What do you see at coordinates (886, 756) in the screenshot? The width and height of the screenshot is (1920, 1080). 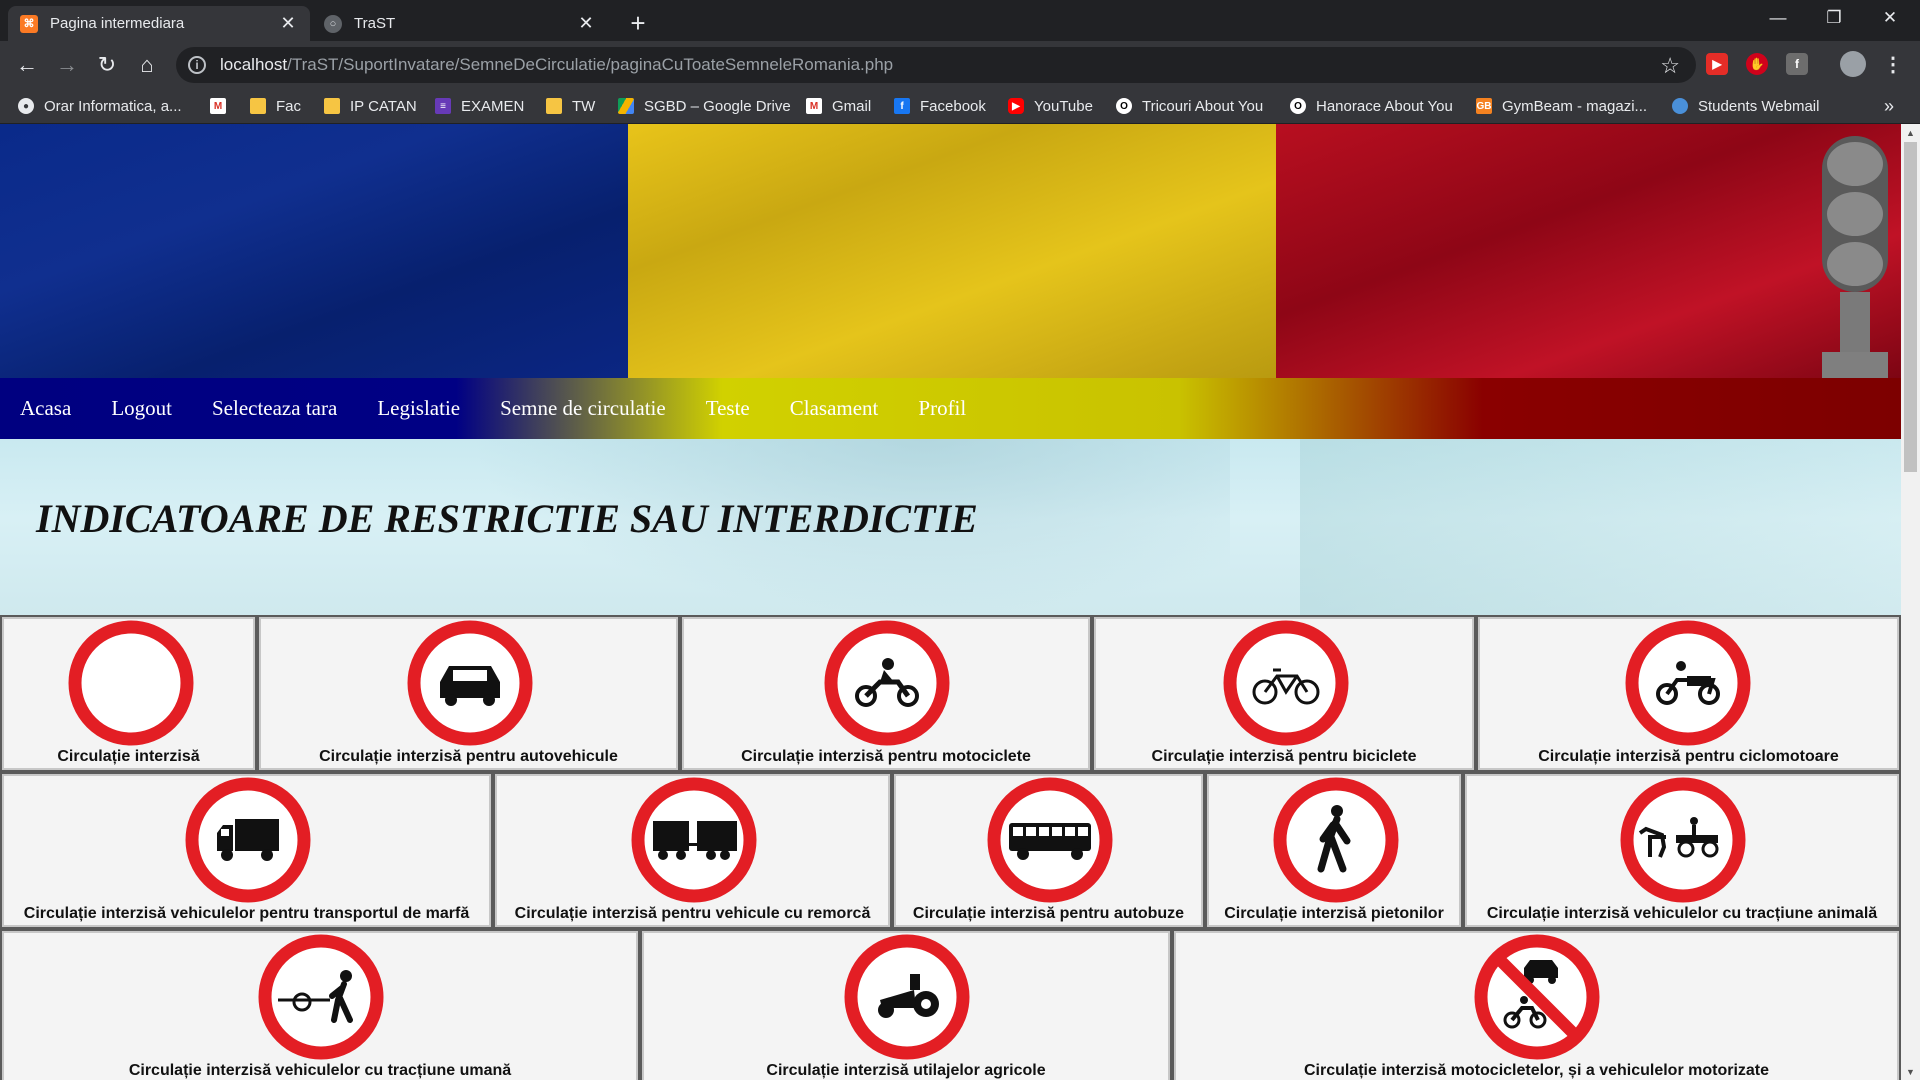 I see `sign-caption: Circulație interzisă pentru motociclete` at bounding box center [886, 756].